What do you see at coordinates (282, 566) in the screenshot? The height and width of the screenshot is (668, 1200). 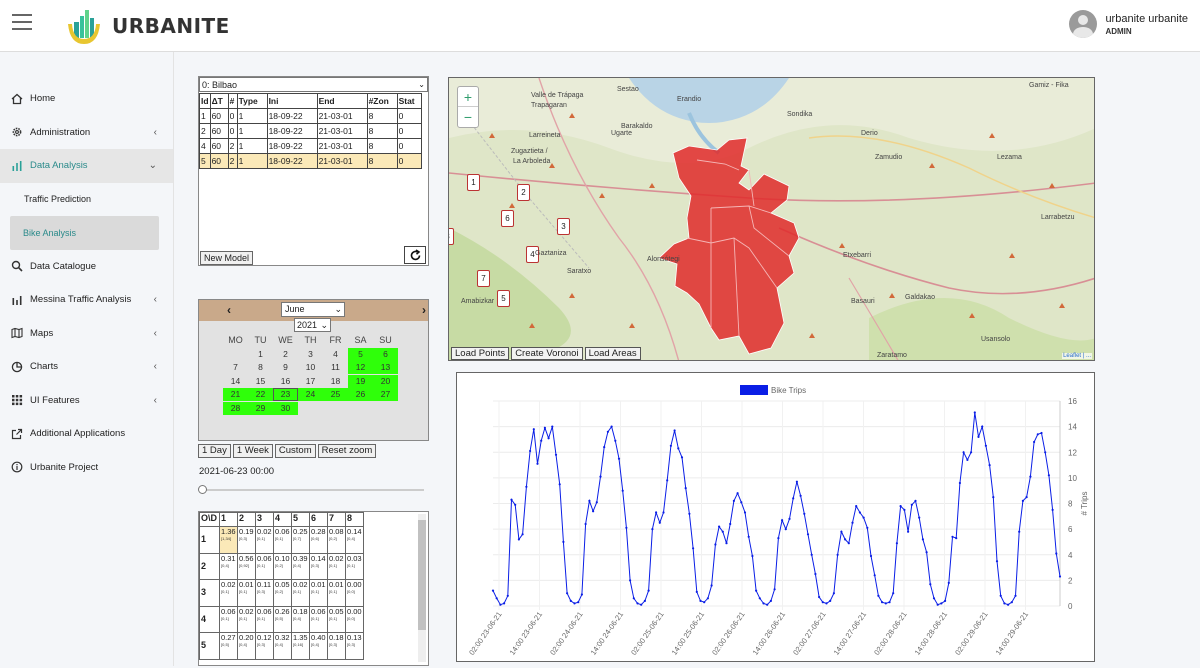 I see `od-cell: 0.10 [0,2]` at bounding box center [282, 566].